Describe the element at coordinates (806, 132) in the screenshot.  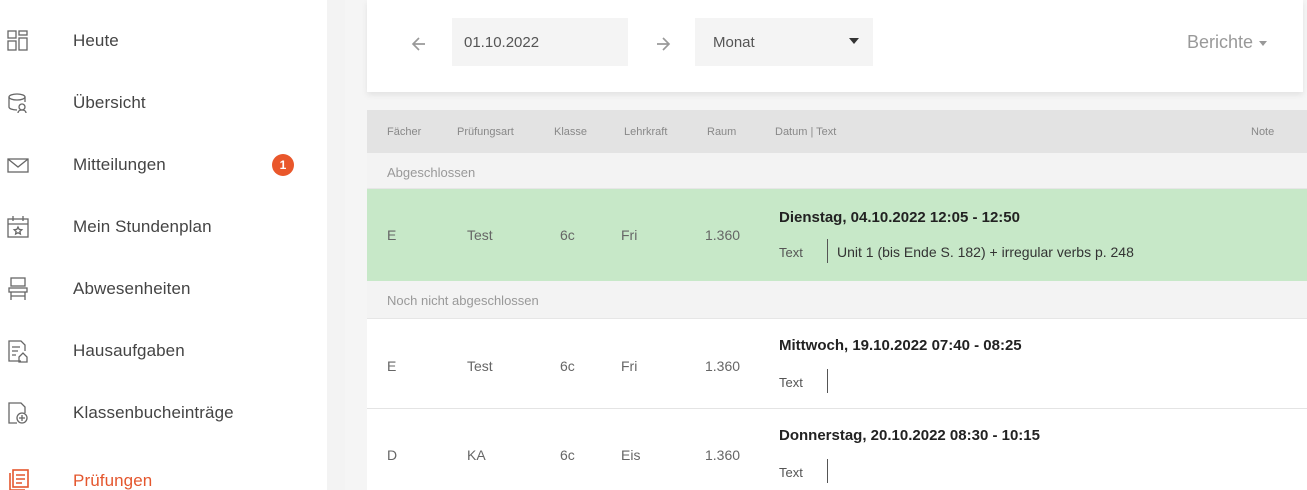
I see `header-date-text: Datum | Text` at that location.